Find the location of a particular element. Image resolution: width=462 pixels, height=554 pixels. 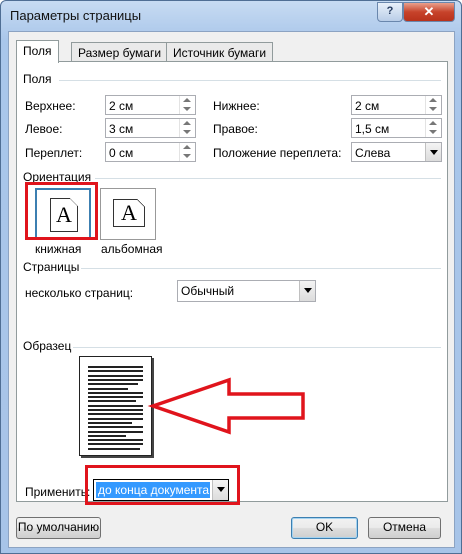

apply-label: Применить: is located at coordinates (58, 492).